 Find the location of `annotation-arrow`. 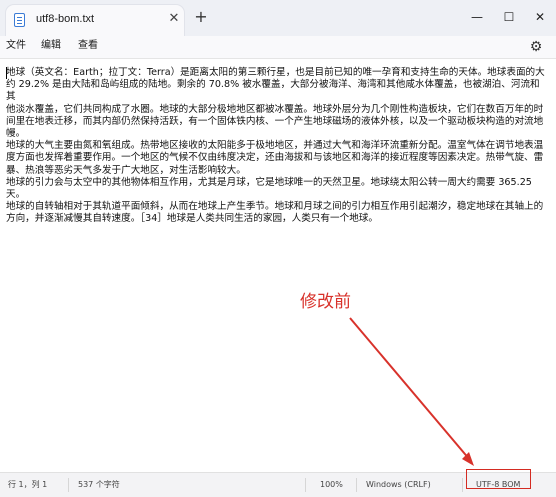

annotation-arrow is located at coordinates (411, 391).